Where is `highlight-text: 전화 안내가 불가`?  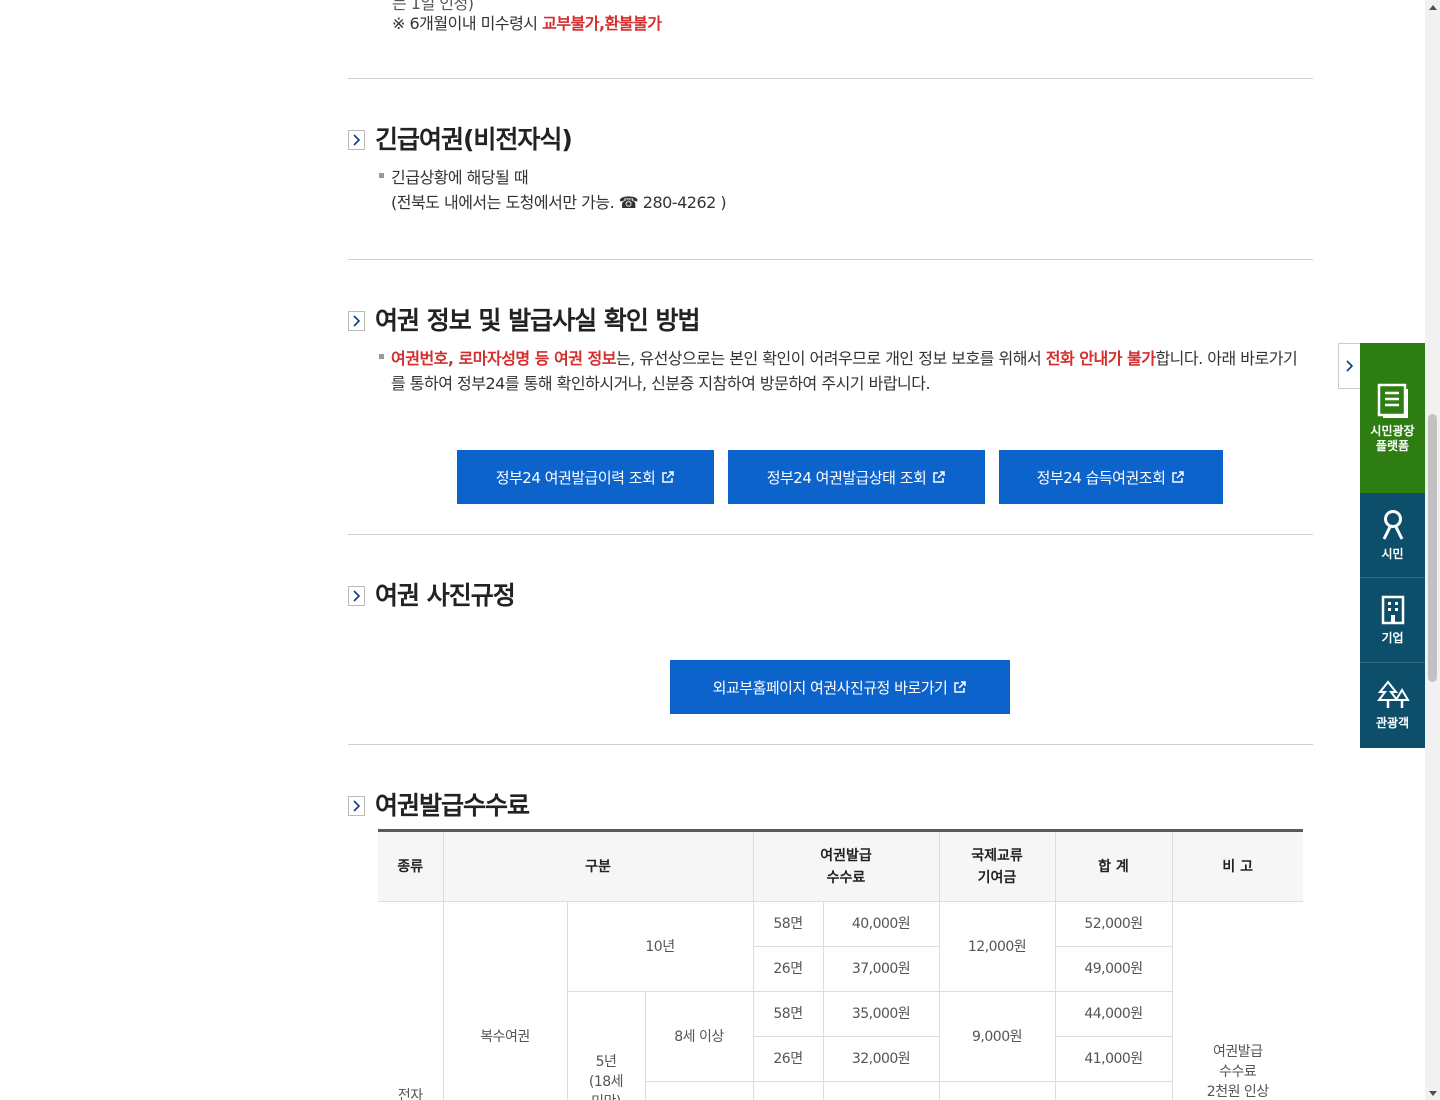
highlight-text: 전화 안내가 불가 is located at coordinates (1100, 358).